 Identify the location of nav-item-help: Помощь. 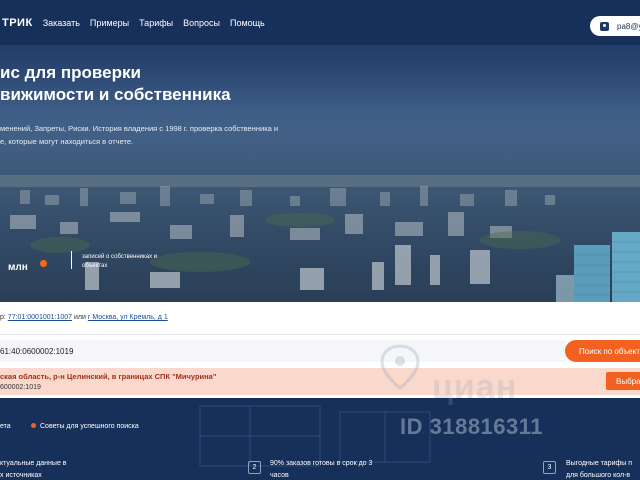
(247, 23).